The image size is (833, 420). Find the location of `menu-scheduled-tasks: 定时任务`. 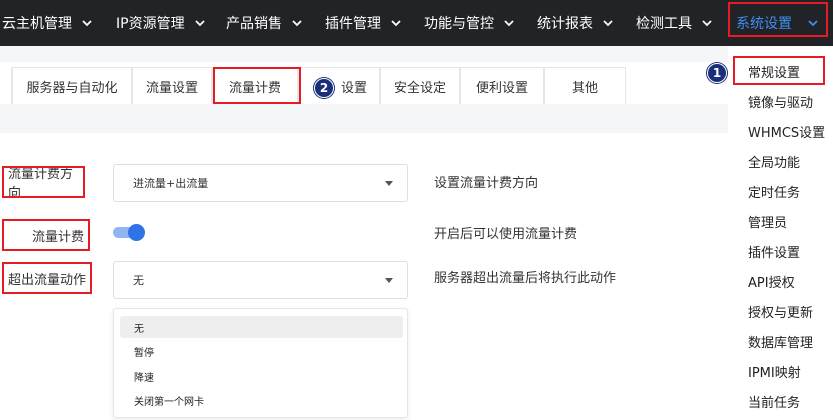

menu-scheduled-tasks: 定时任务 is located at coordinates (774, 191).